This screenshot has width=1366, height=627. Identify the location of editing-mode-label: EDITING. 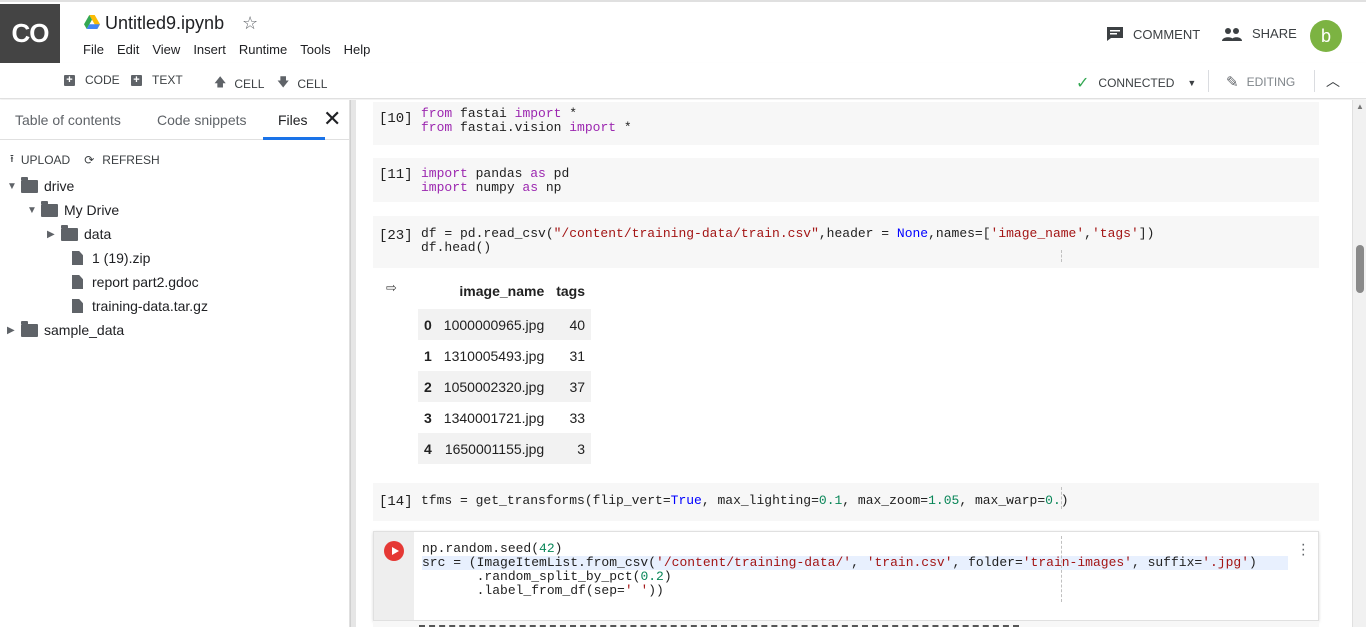
(1271, 82).